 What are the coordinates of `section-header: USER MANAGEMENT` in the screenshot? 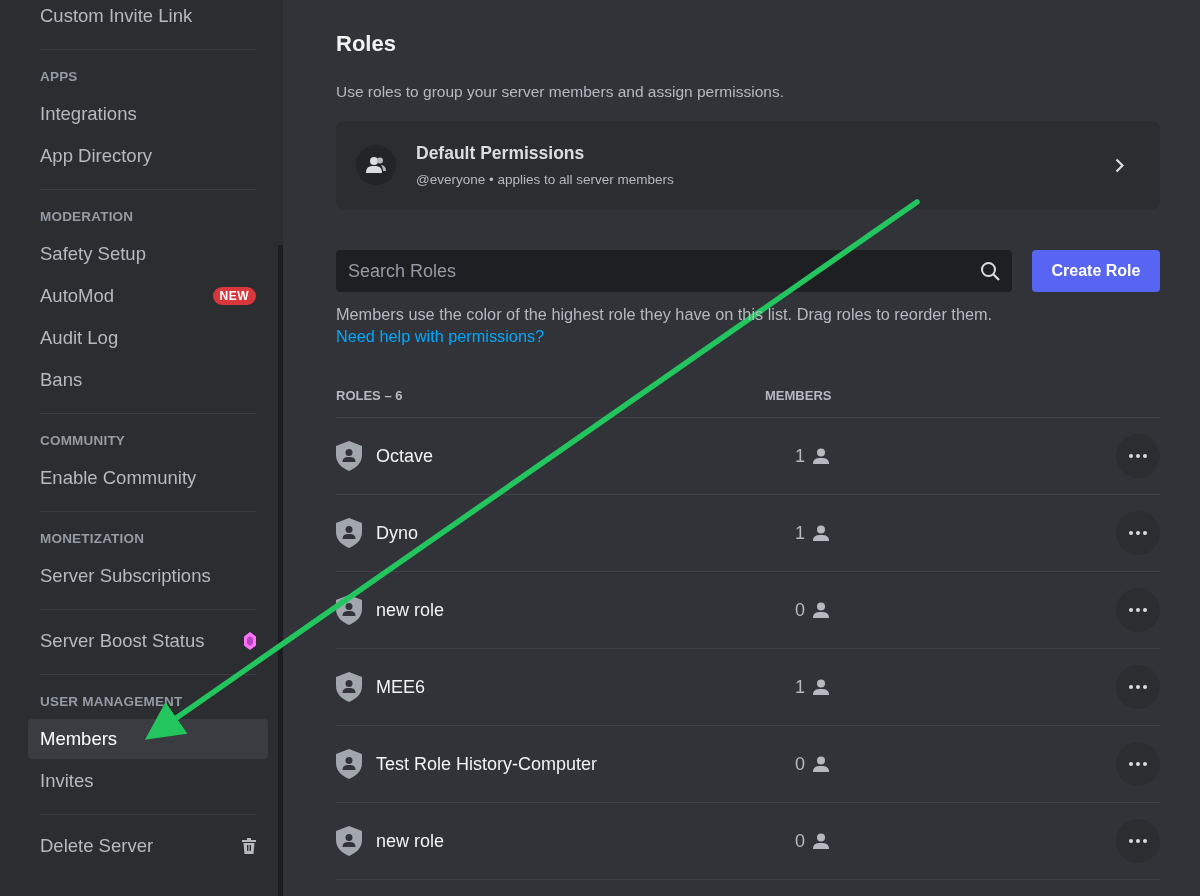 It's located at (111, 702).